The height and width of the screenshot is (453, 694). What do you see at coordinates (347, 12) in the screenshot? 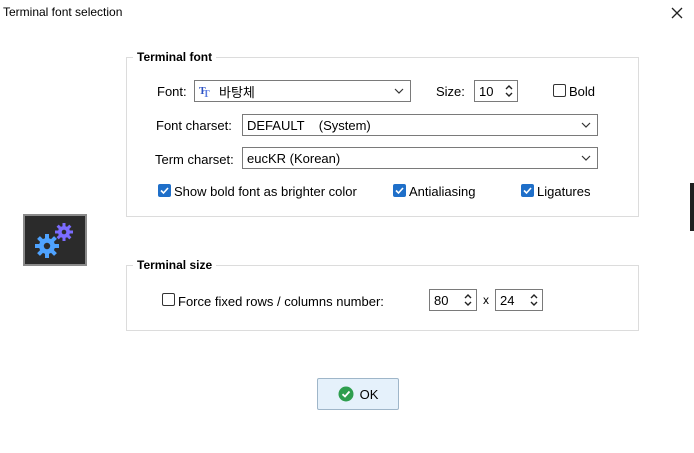
I see `title-bar: Terminal font selection` at bounding box center [347, 12].